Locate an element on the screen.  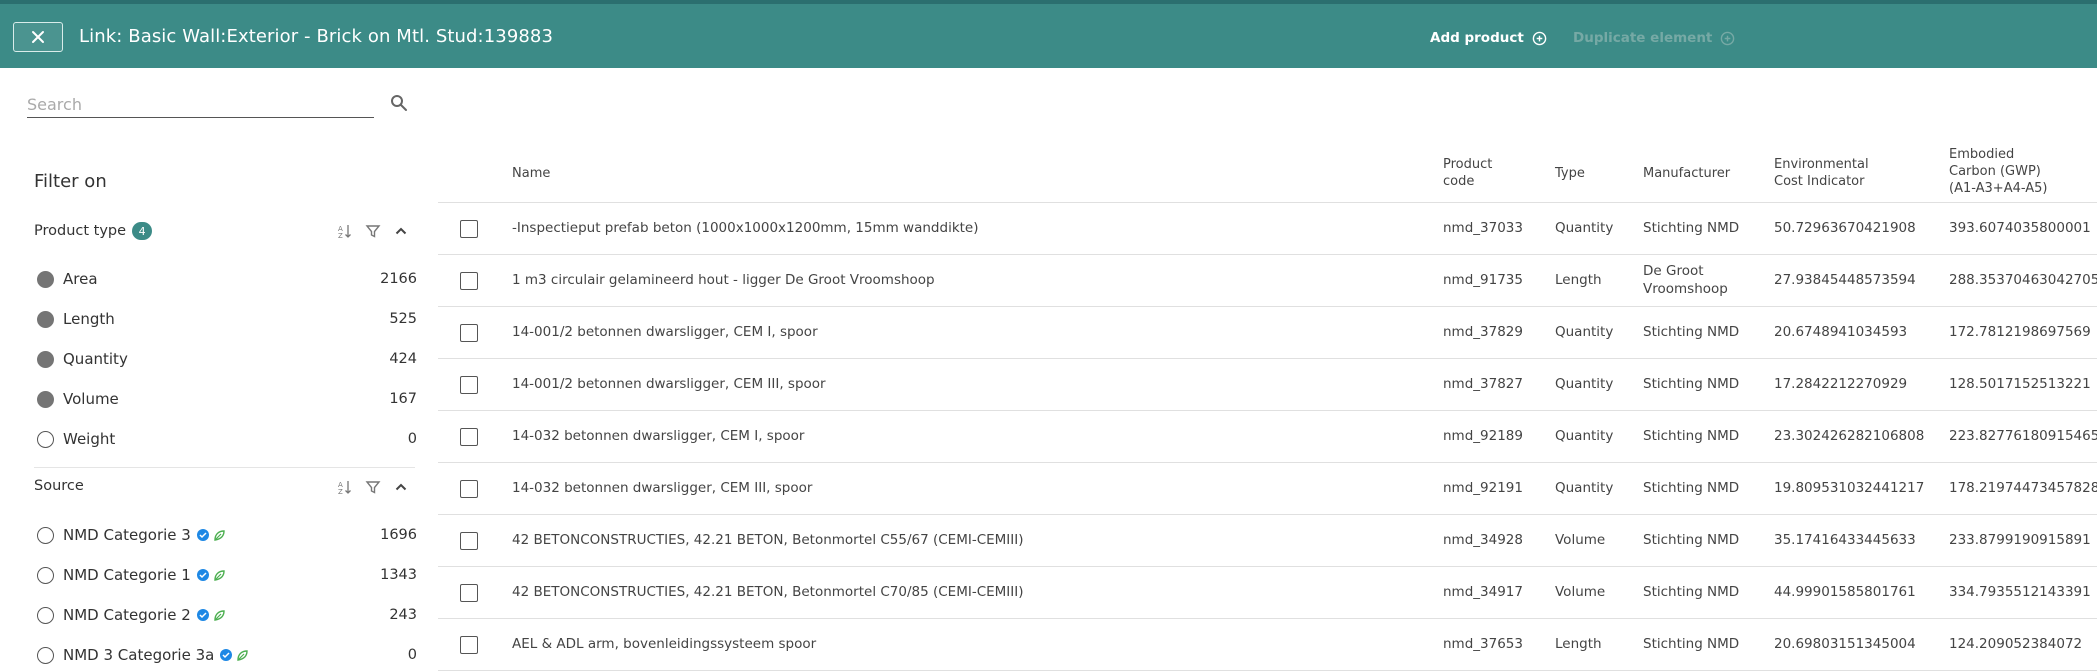
cell-product-code: nmd_37827 is located at coordinates (1483, 384).